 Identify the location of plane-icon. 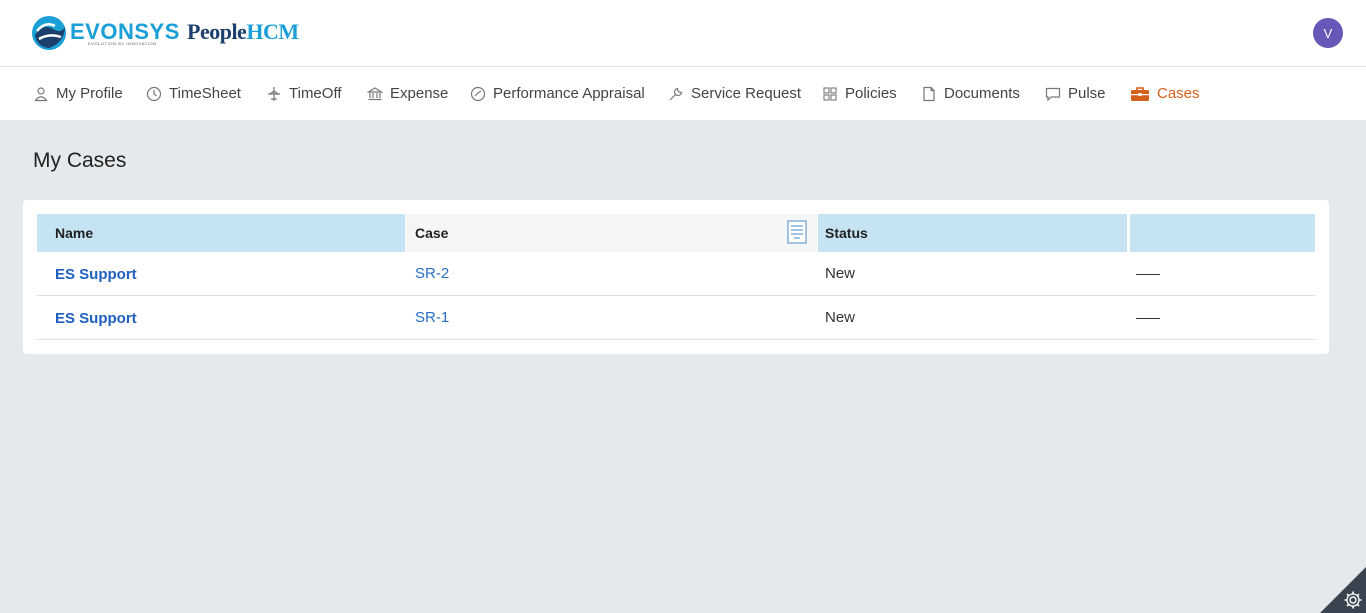
(274, 93).